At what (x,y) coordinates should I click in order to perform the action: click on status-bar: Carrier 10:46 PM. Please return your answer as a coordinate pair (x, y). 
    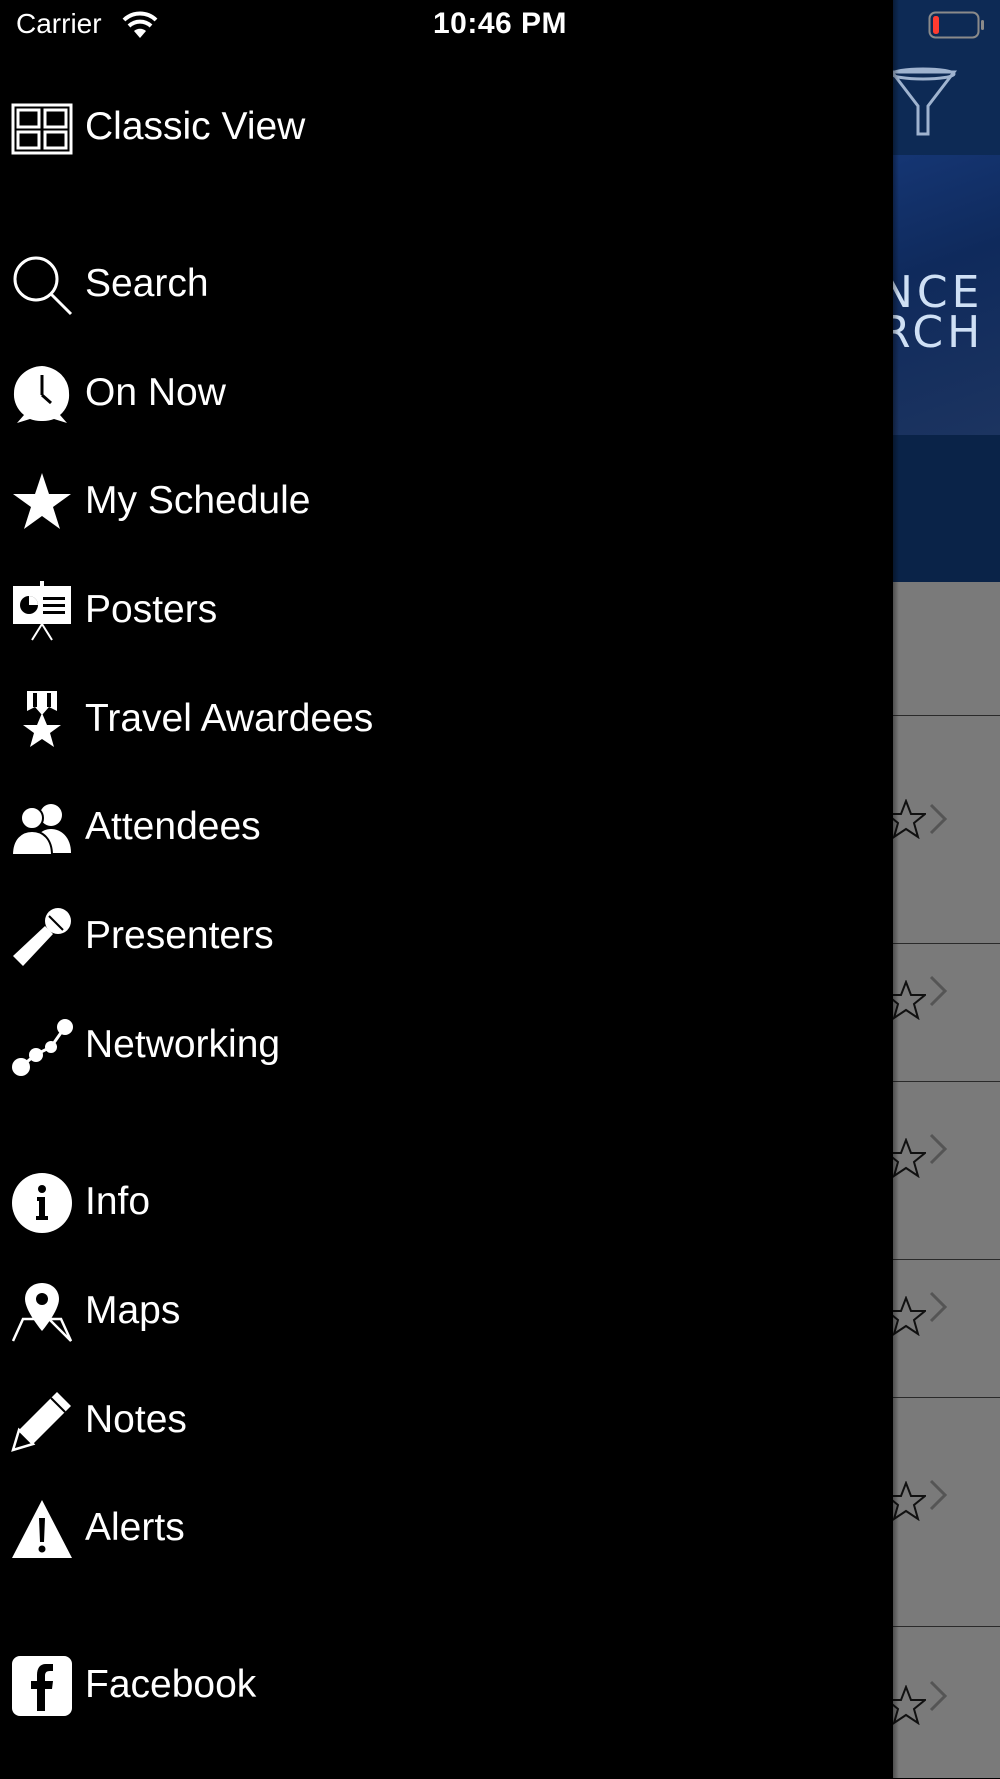
    Looking at the image, I should click on (500, 25).